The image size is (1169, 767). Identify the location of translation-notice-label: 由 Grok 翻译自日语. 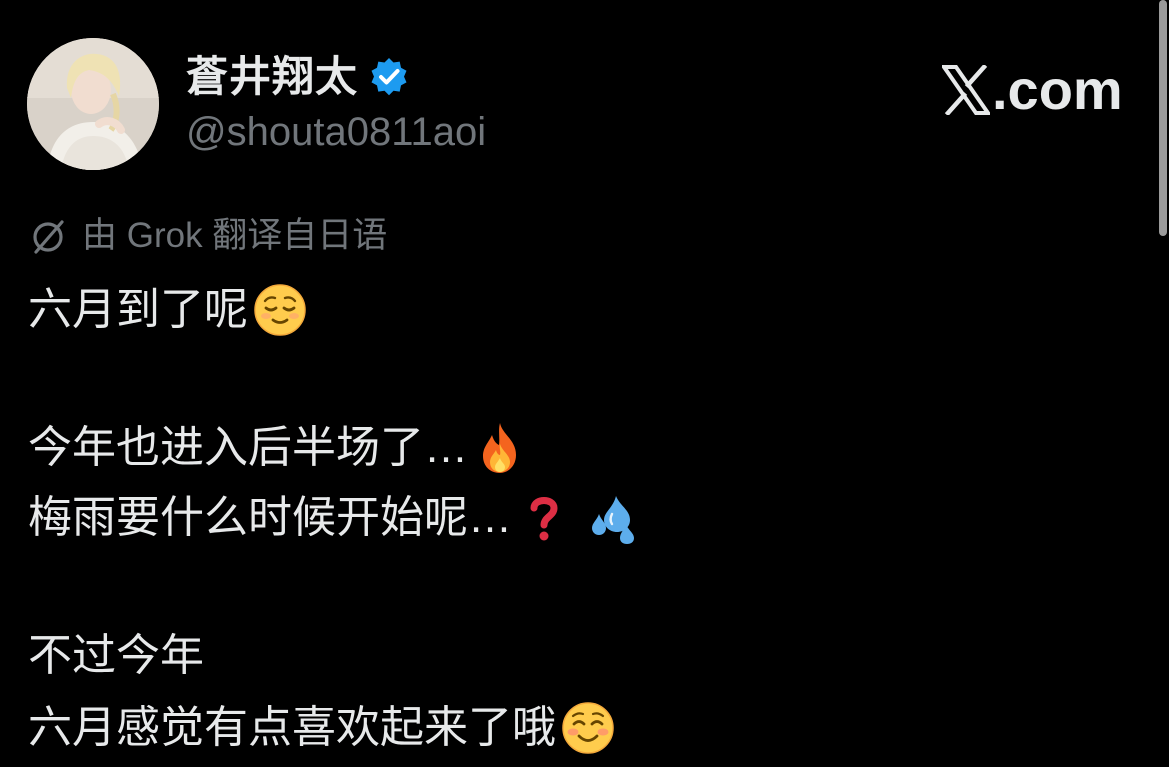
(235, 235).